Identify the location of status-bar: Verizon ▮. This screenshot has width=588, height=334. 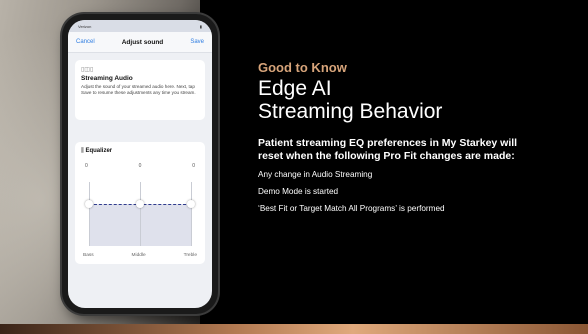
(140, 26).